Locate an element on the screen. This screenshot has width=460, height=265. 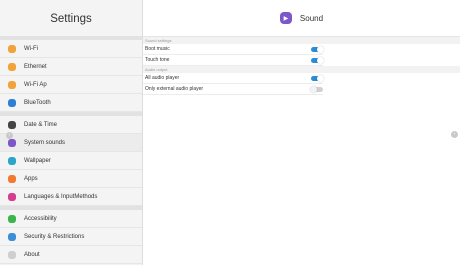
sidebar-item-security-restrictions: Security & Restrictions is located at coordinates (71, 237).